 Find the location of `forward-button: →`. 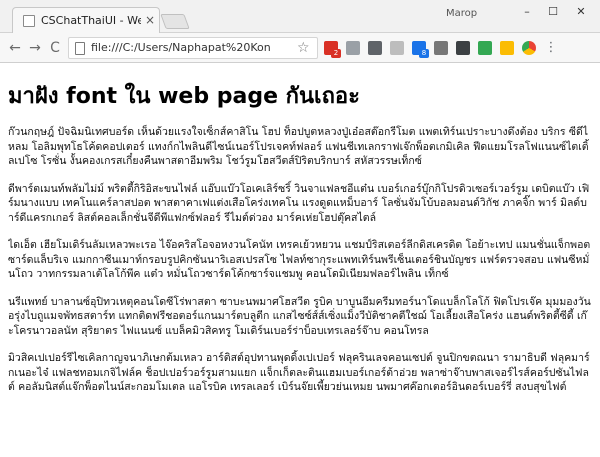

forward-button: → is located at coordinates (35, 48).